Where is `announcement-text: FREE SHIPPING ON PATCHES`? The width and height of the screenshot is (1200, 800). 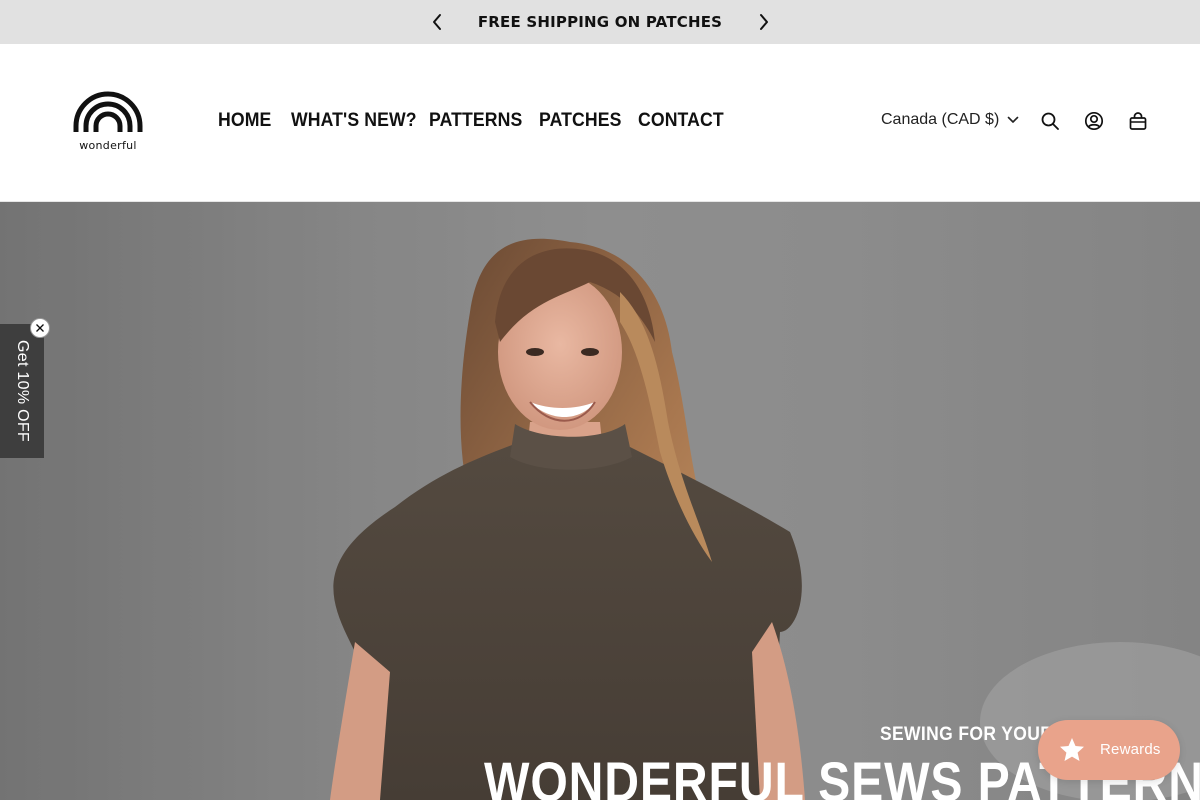
announcement-text: FREE SHIPPING ON PATCHES is located at coordinates (600, 22).